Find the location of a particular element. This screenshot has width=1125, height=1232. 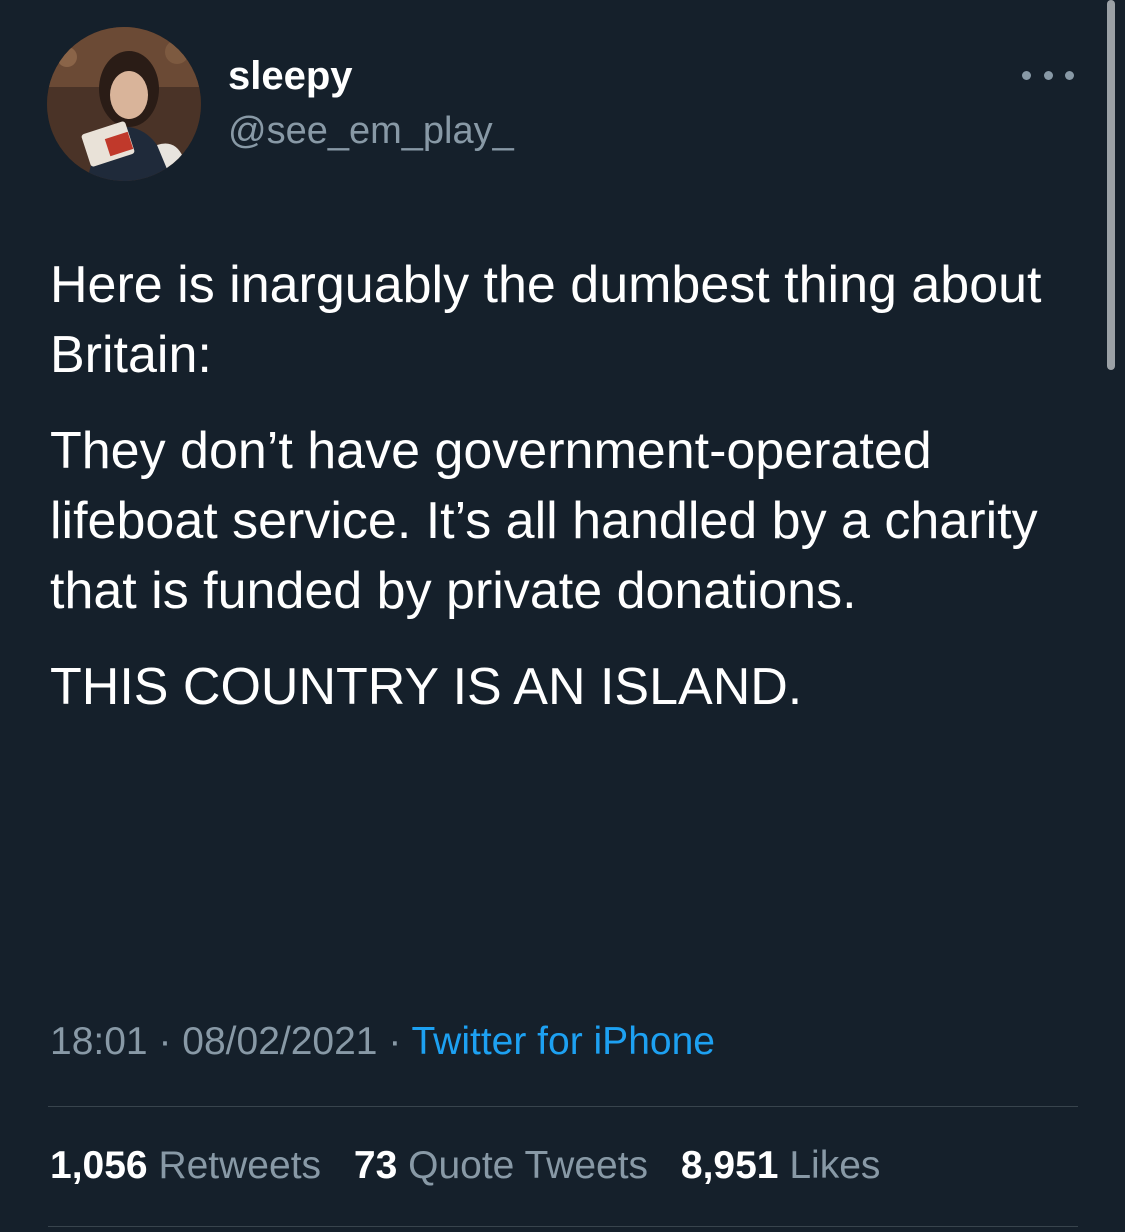

avatar is located at coordinates (124, 104).